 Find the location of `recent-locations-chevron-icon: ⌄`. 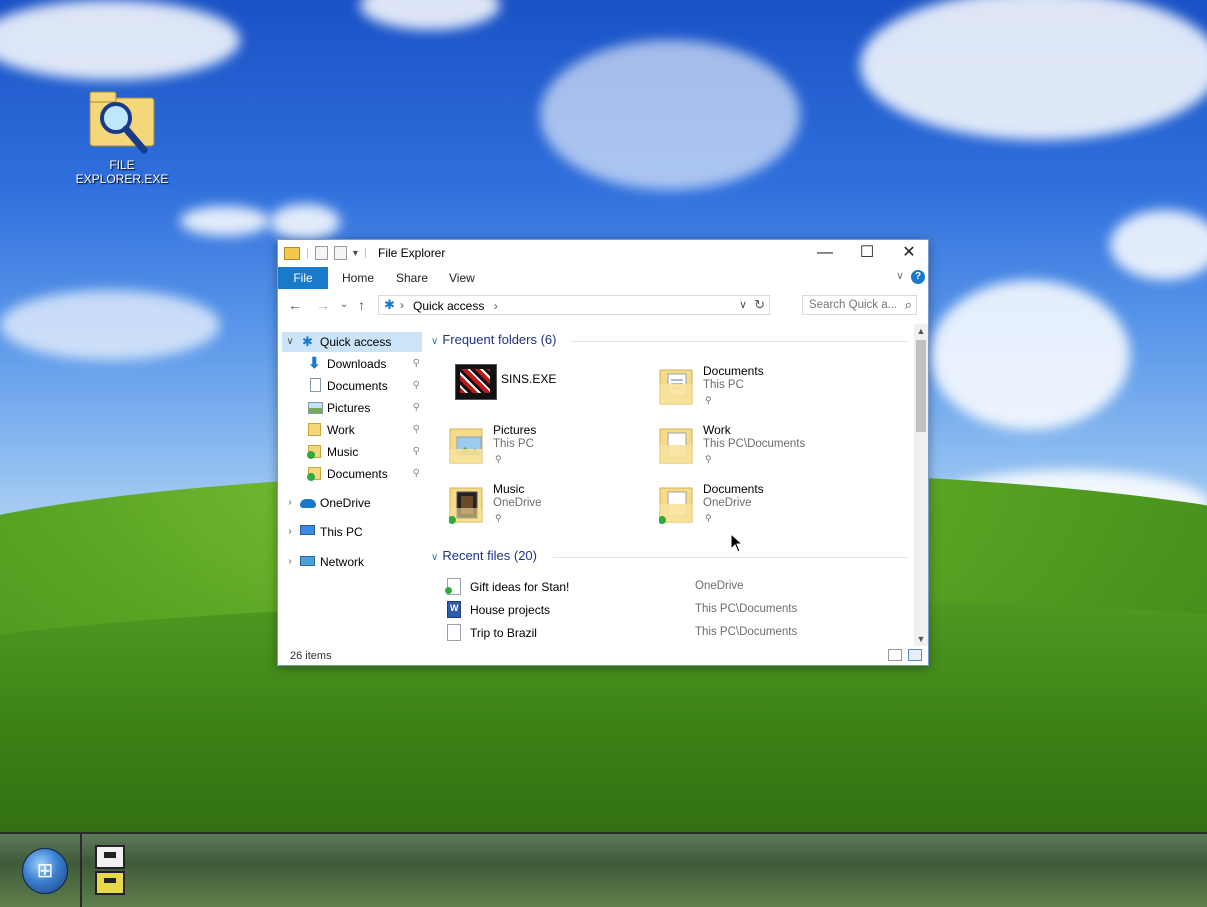

recent-locations-chevron-icon: ⌄ is located at coordinates (344, 304).